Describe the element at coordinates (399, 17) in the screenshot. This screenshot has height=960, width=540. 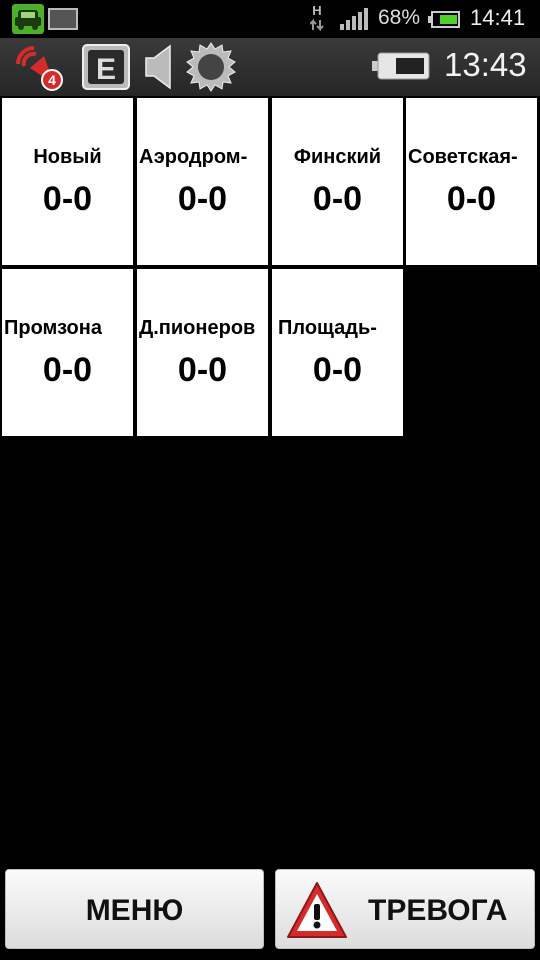
I see `battery-percent: 68%` at that location.